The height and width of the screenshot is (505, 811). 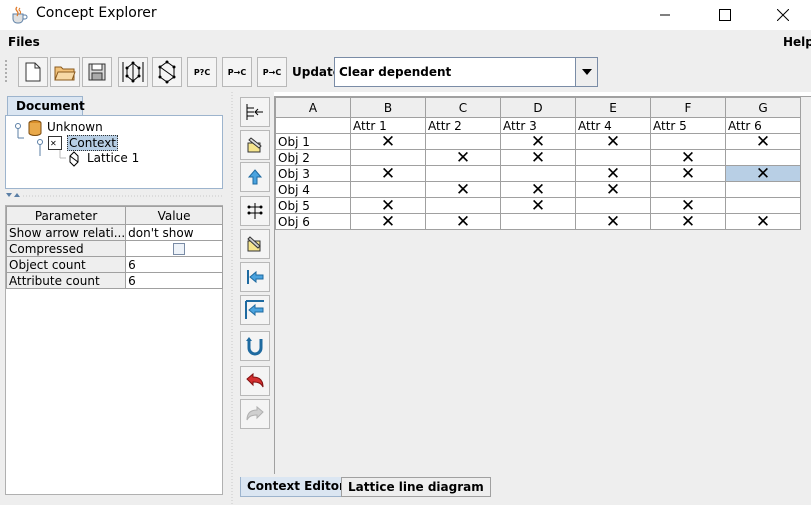 What do you see at coordinates (313, 189) in the screenshot?
I see `object-name-cell: Obj 4` at bounding box center [313, 189].